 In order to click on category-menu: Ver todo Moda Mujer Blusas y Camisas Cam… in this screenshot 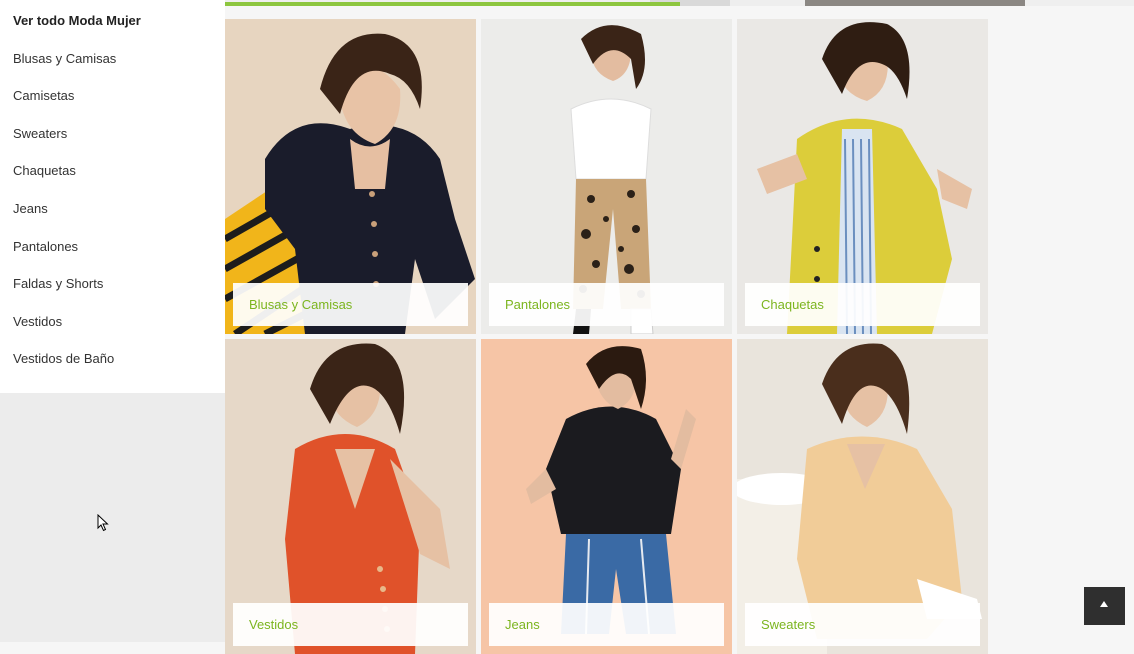, I will do `click(112, 196)`.